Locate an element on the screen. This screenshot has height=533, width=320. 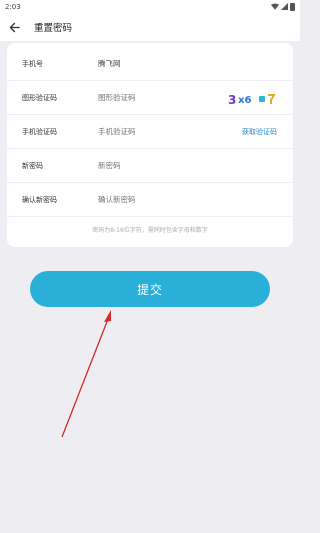
phone-label: 手机号 is located at coordinates (32, 63).